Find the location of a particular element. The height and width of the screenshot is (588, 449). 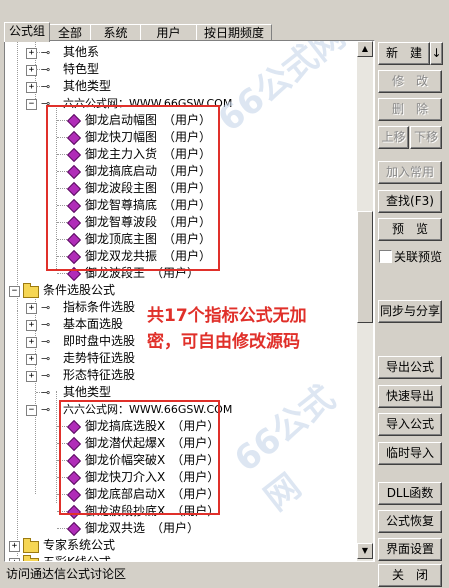

delete-button: 删 除 is located at coordinates (410, 109).